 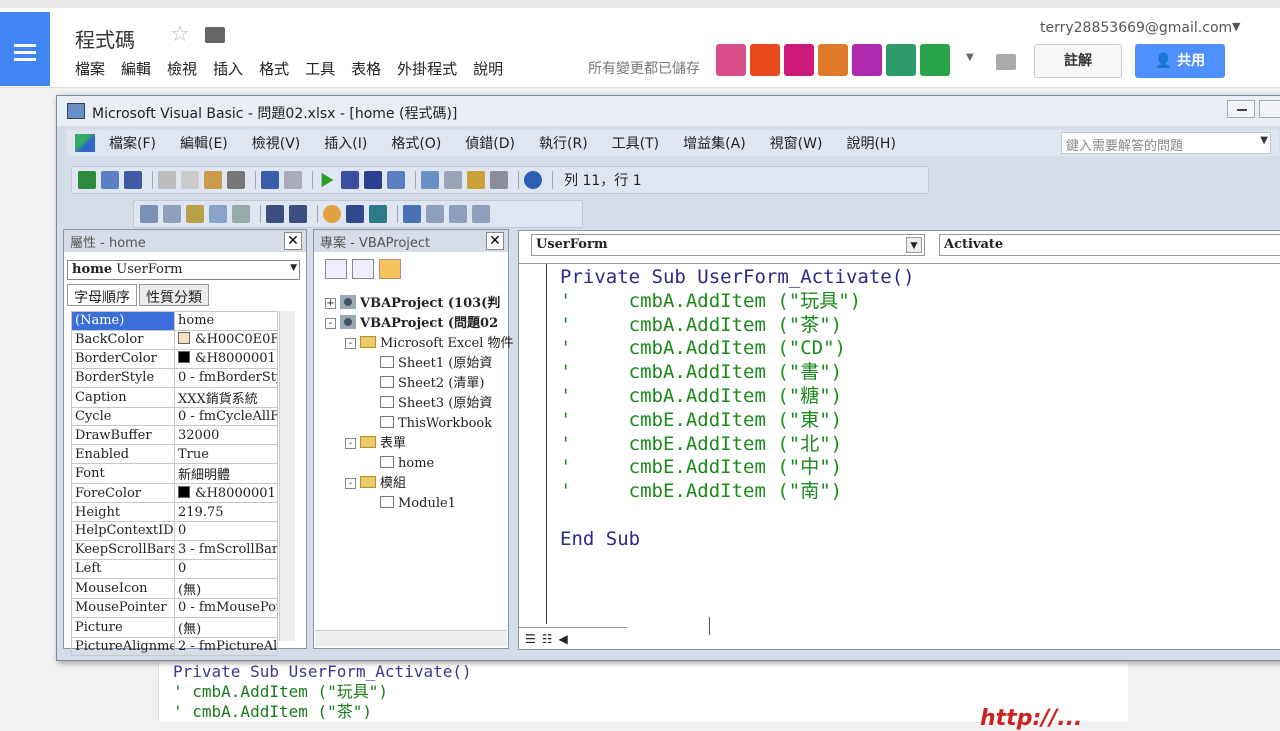 What do you see at coordinates (412, 304) in the screenshot?
I see `tree-node: + VBAProject (103(判` at bounding box center [412, 304].